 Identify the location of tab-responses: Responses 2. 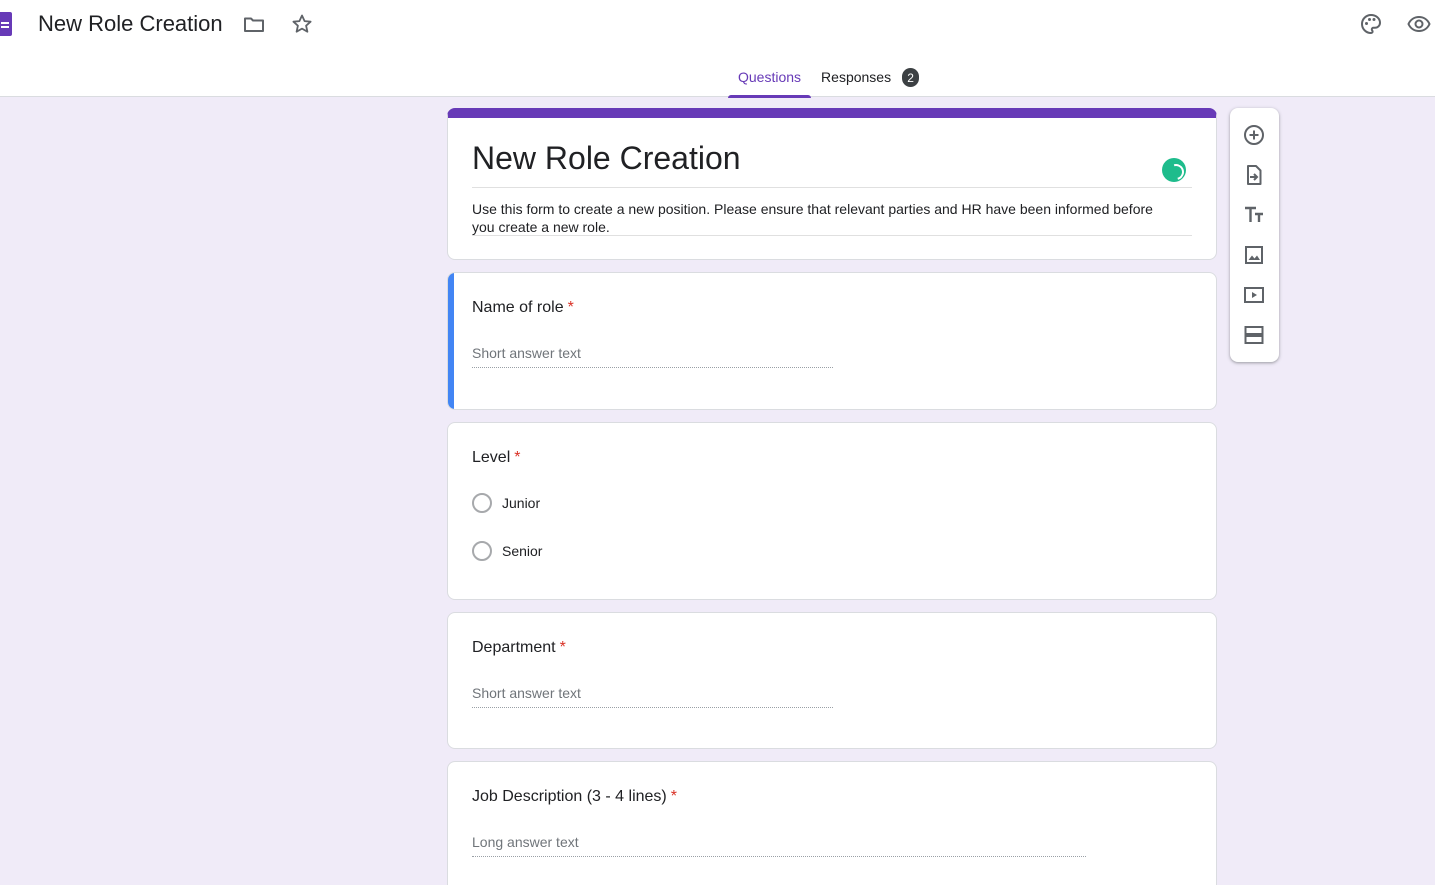
(870, 77).